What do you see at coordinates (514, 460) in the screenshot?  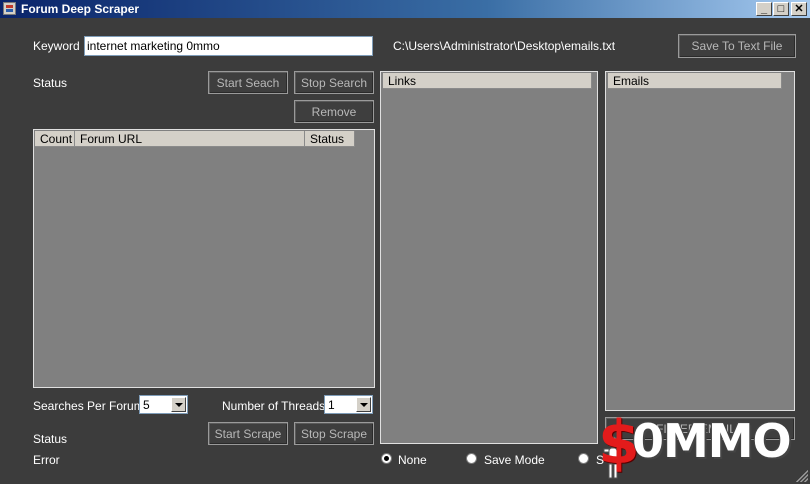 I see `radio-save-mode-label: Save Mode` at bounding box center [514, 460].